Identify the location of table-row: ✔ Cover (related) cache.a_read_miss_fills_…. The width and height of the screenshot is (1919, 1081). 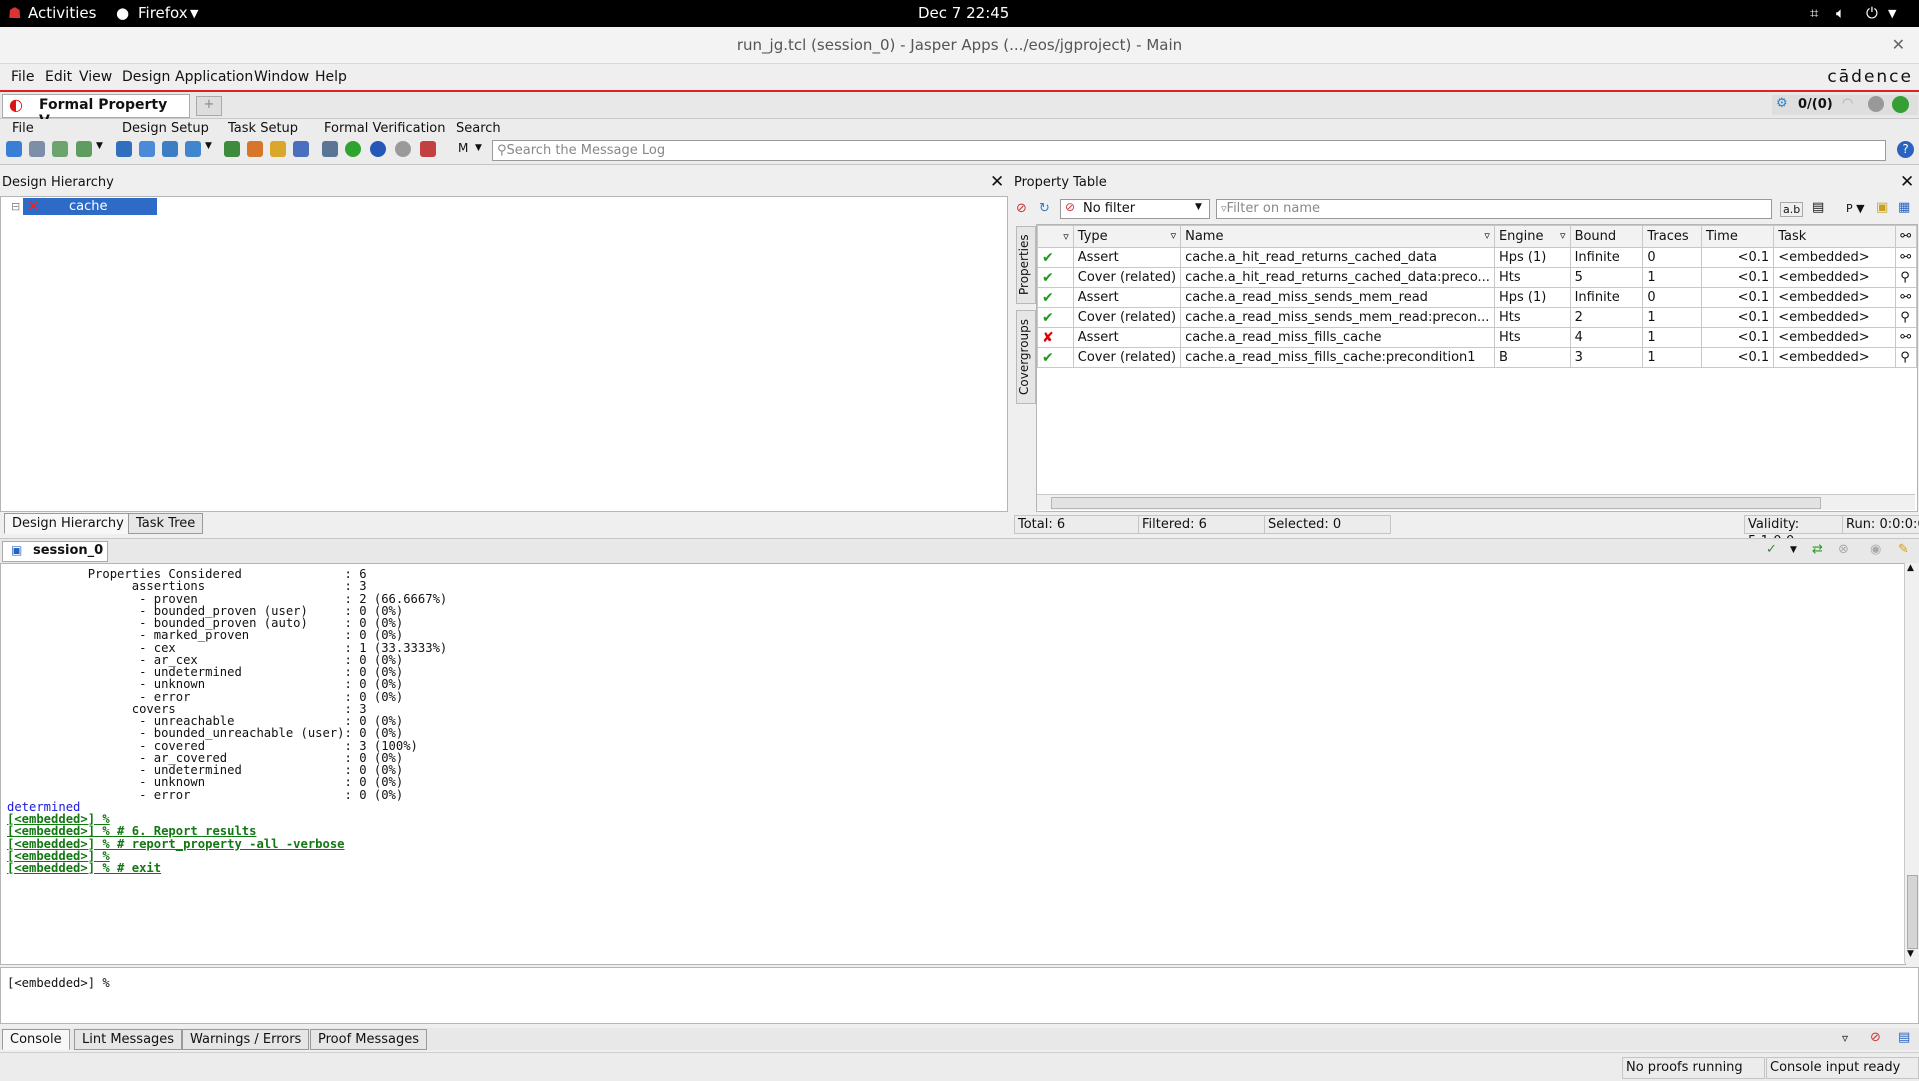
(1477, 357).